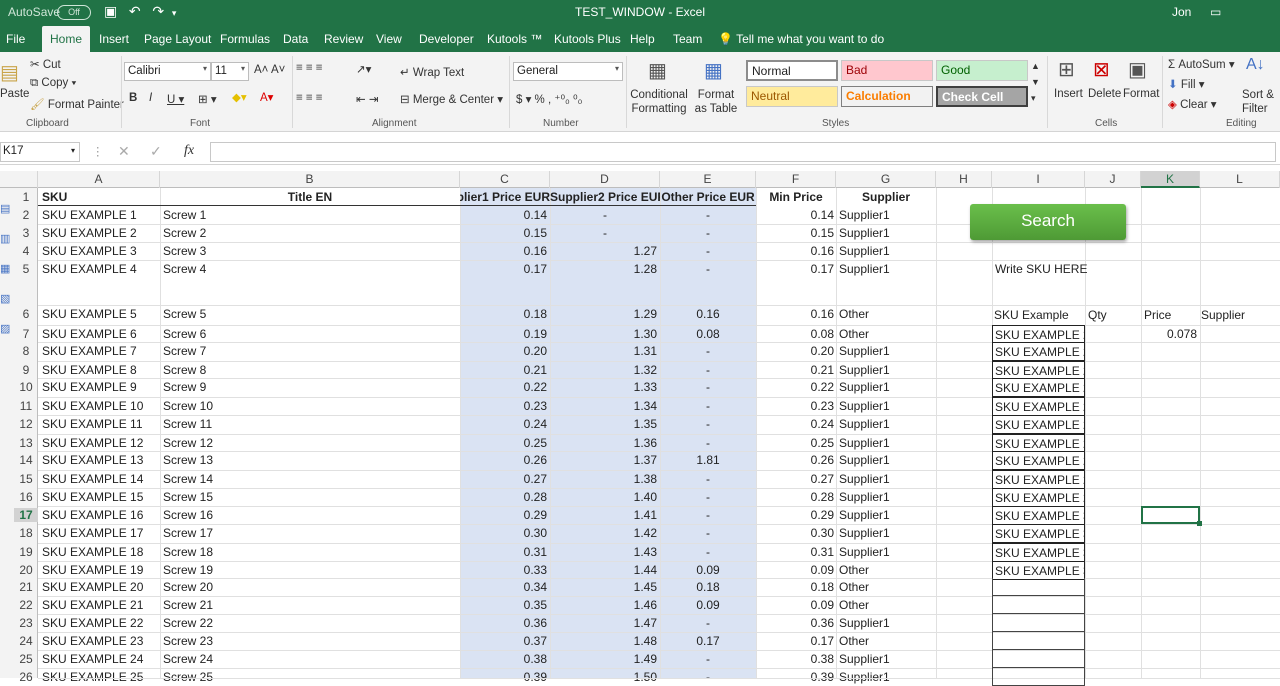 The width and height of the screenshot is (1280, 686). I want to click on cell-sku: SKU EXAMPLE 9, so click(100, 387).